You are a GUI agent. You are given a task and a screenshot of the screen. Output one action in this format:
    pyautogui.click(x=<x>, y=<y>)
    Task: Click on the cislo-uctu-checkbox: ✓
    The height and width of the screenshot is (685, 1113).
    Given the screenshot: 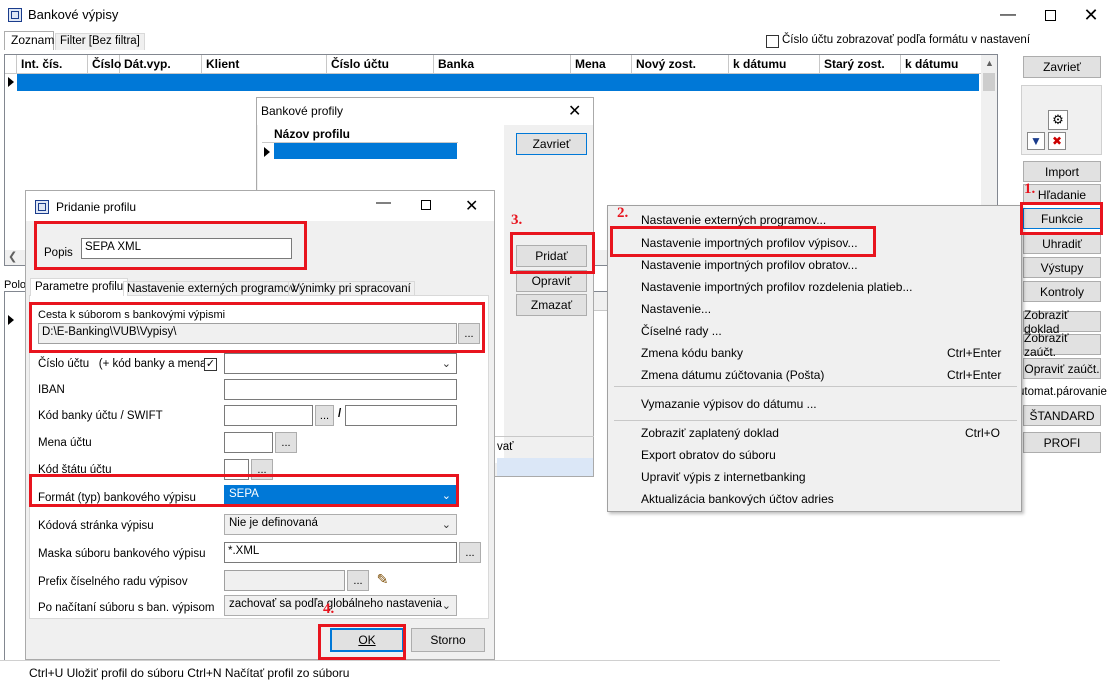 What is the action you would take?
    pyautogui.click(x=210, y=364)
    